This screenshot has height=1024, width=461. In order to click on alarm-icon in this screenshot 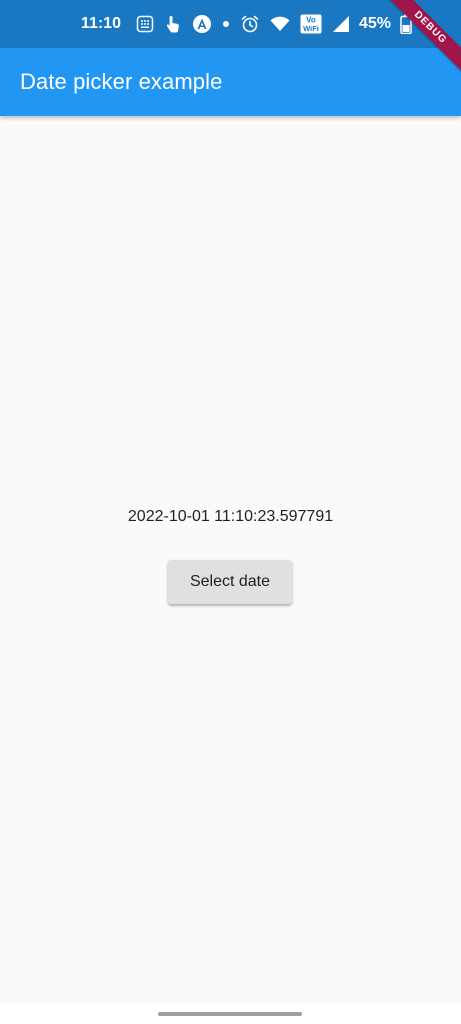, I will do `click(250, 24)`.